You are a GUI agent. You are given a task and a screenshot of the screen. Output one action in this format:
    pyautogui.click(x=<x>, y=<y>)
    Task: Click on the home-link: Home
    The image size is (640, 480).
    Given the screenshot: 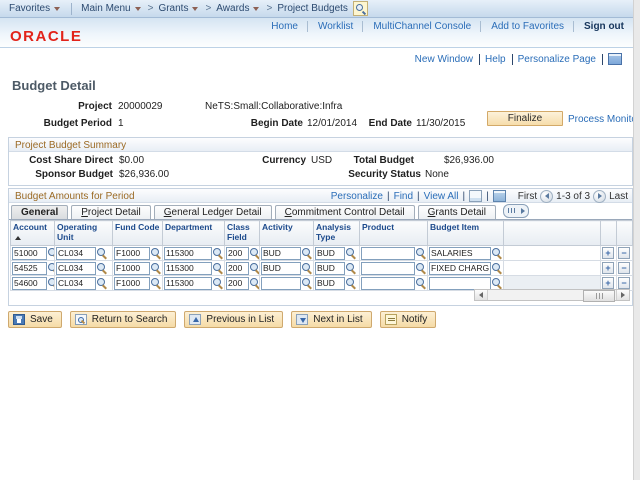 What is the action you would take?
    pyautogui.click(x=284, y=26)
    